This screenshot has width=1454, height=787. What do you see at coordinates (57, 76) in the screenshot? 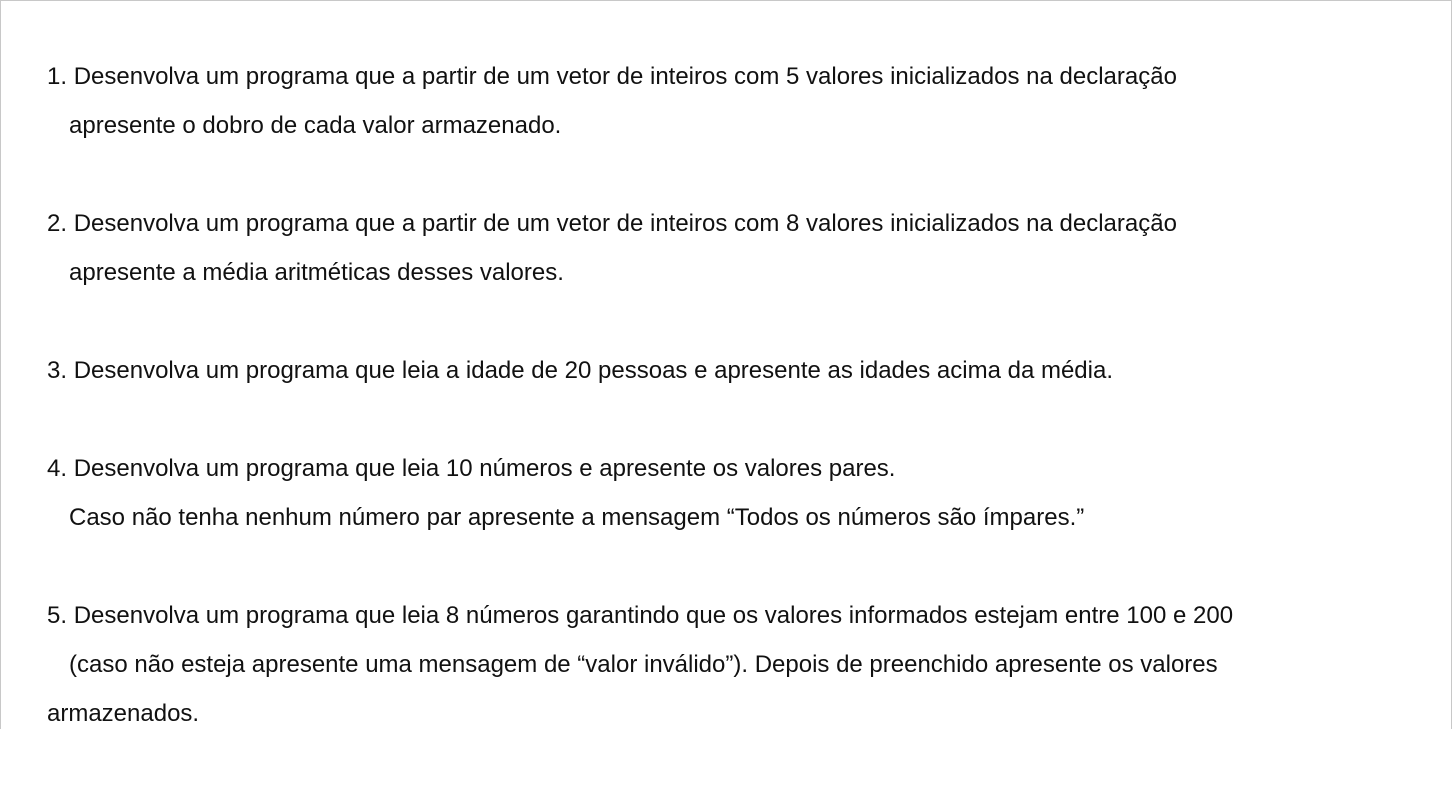
I see `exercise-number: 1.` at bounding box center [57, 76].